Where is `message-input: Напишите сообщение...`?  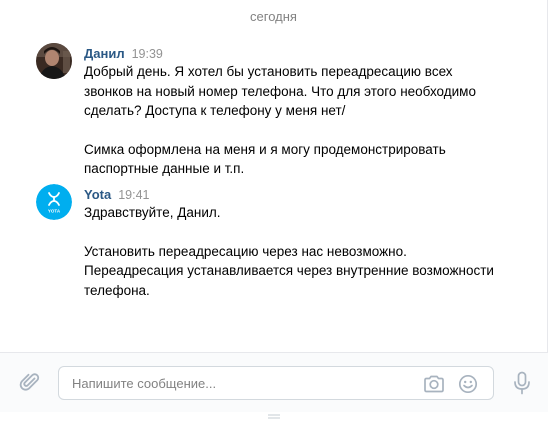
message-input: Напишите сообщение... is located at coordinates (276, 383).